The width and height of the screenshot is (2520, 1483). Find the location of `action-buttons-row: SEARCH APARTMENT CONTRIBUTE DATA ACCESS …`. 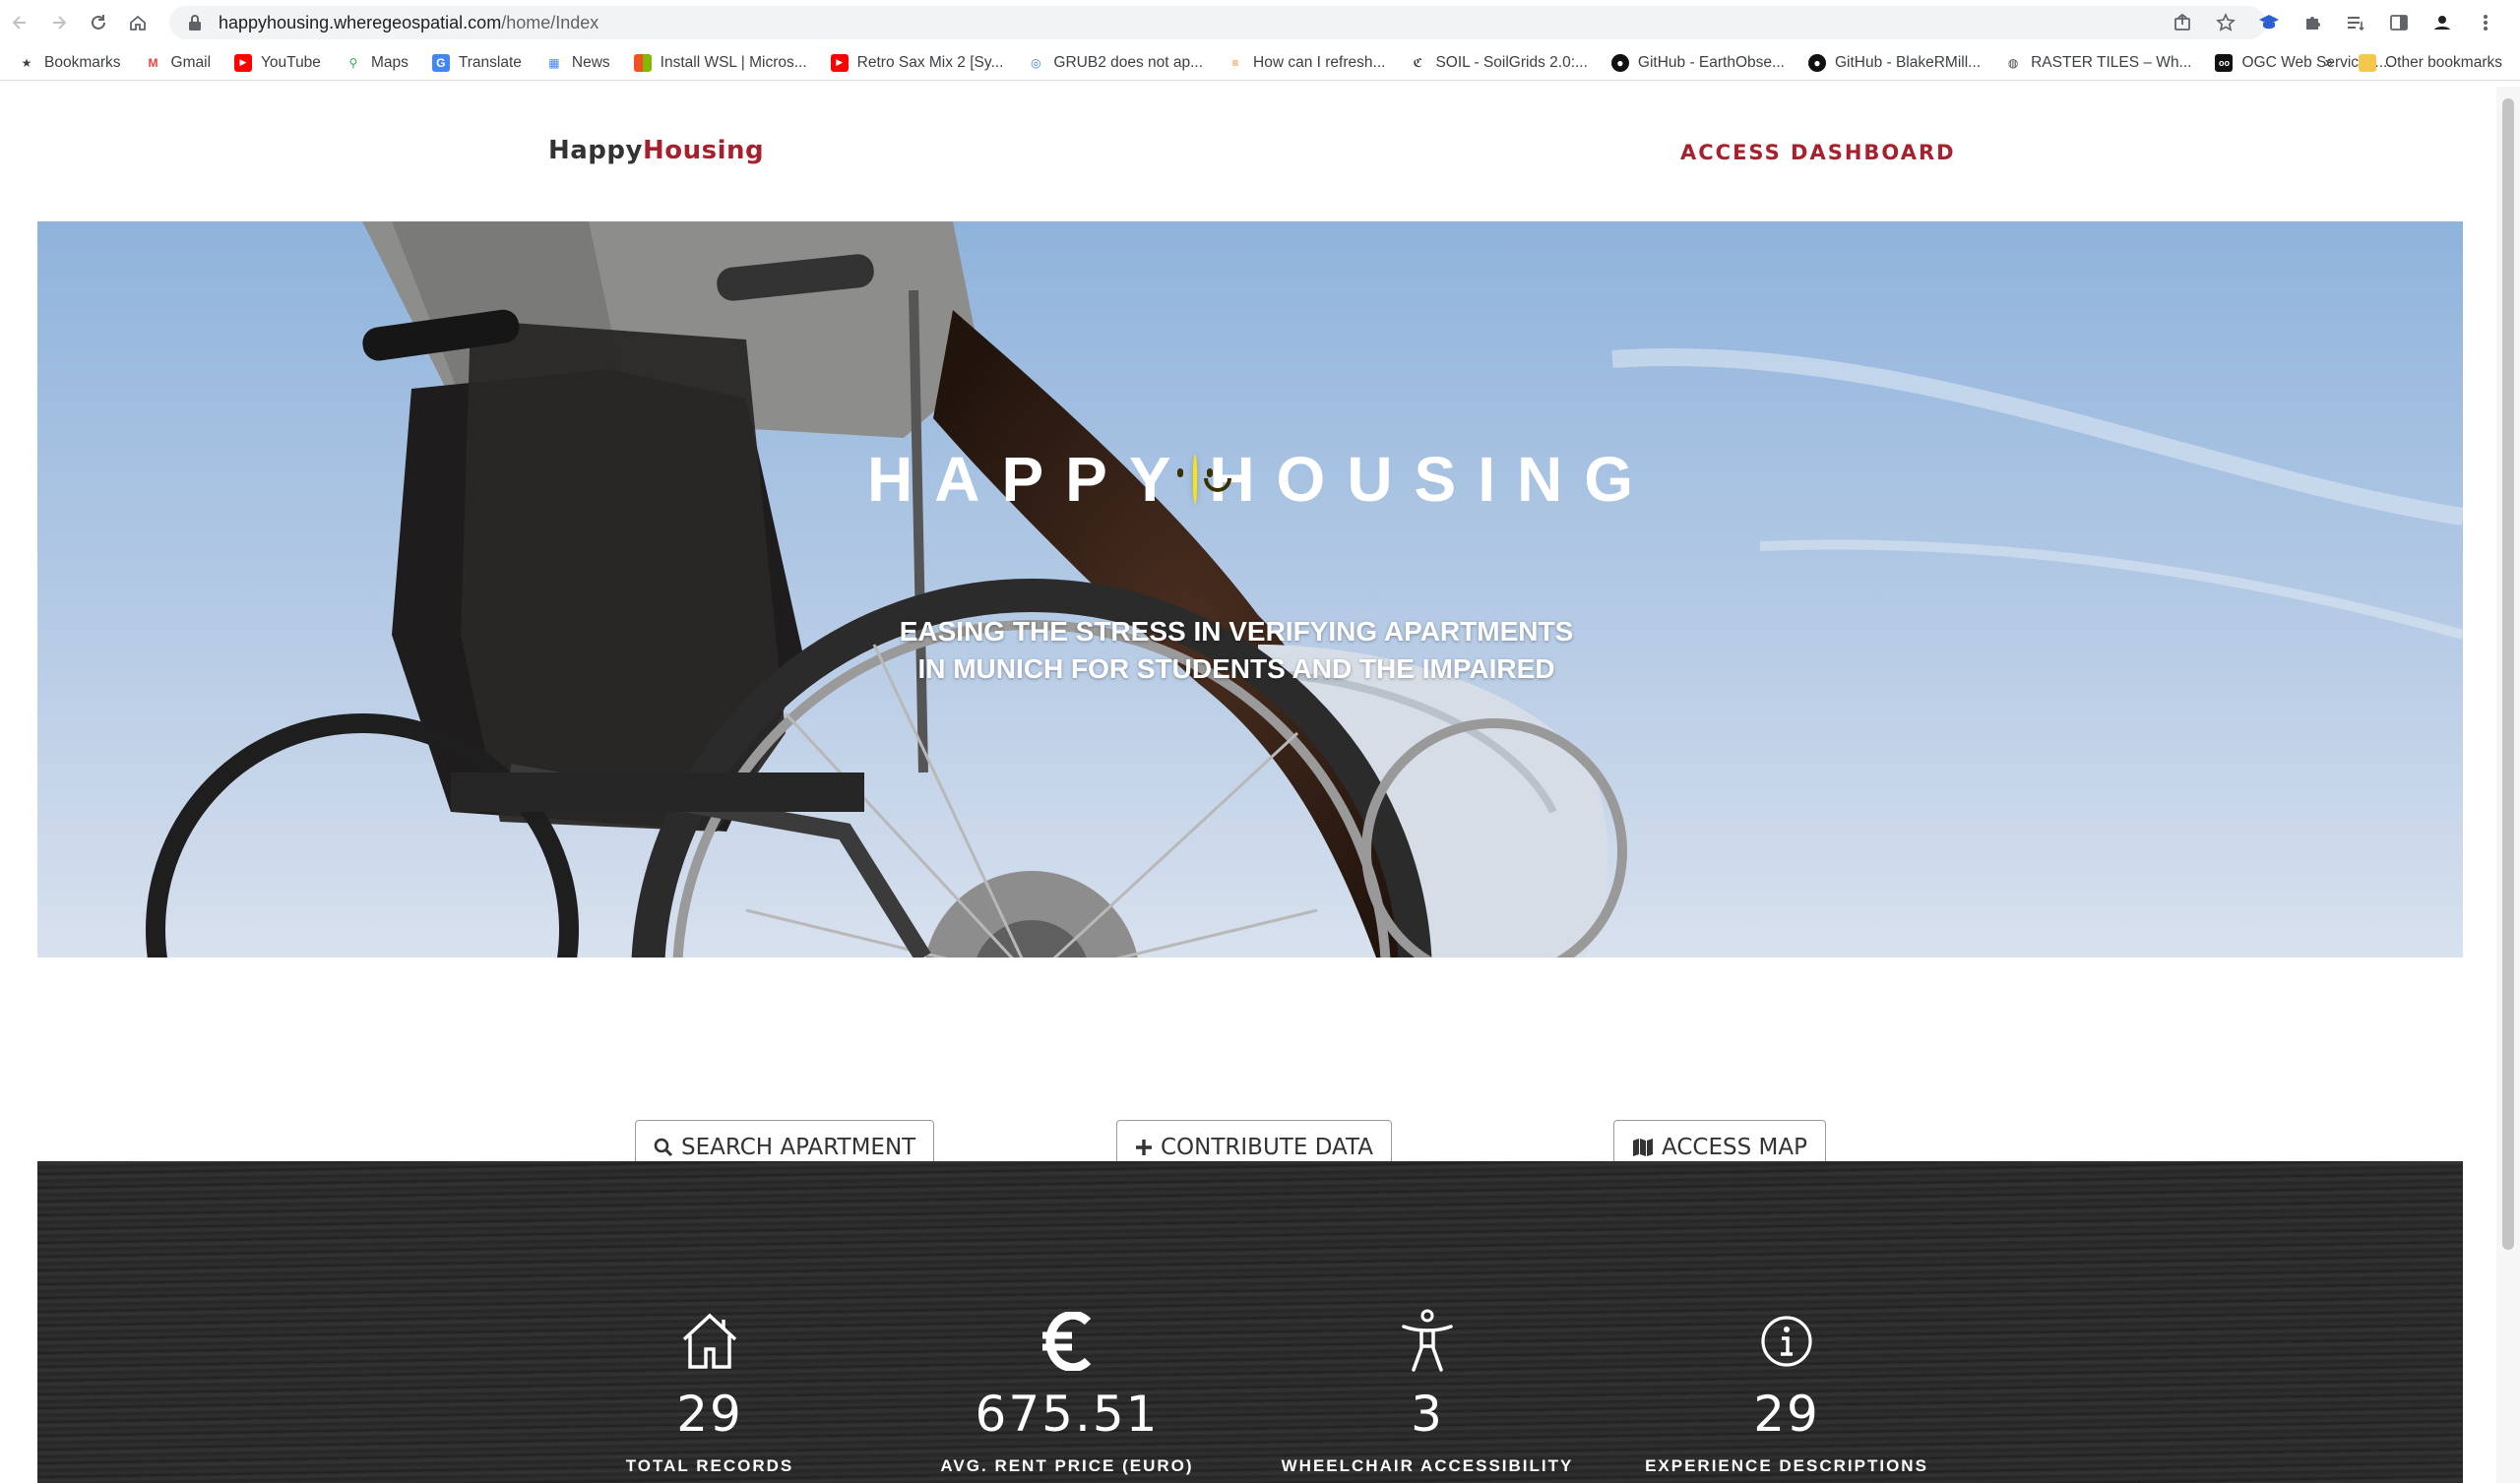

action-buttons-row: SEARCH APARTMENT CONTRIBUTE DATA ACCESS … is located at coordinates (1250, 1066).